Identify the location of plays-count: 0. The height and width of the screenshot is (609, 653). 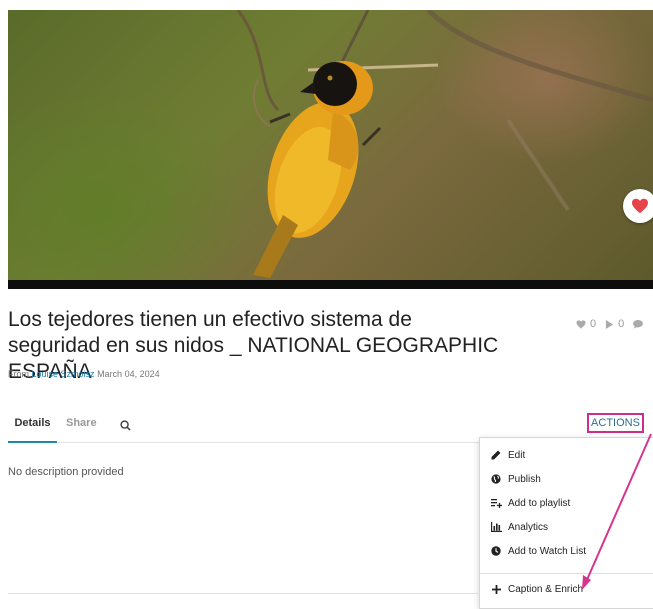
(621, 324).